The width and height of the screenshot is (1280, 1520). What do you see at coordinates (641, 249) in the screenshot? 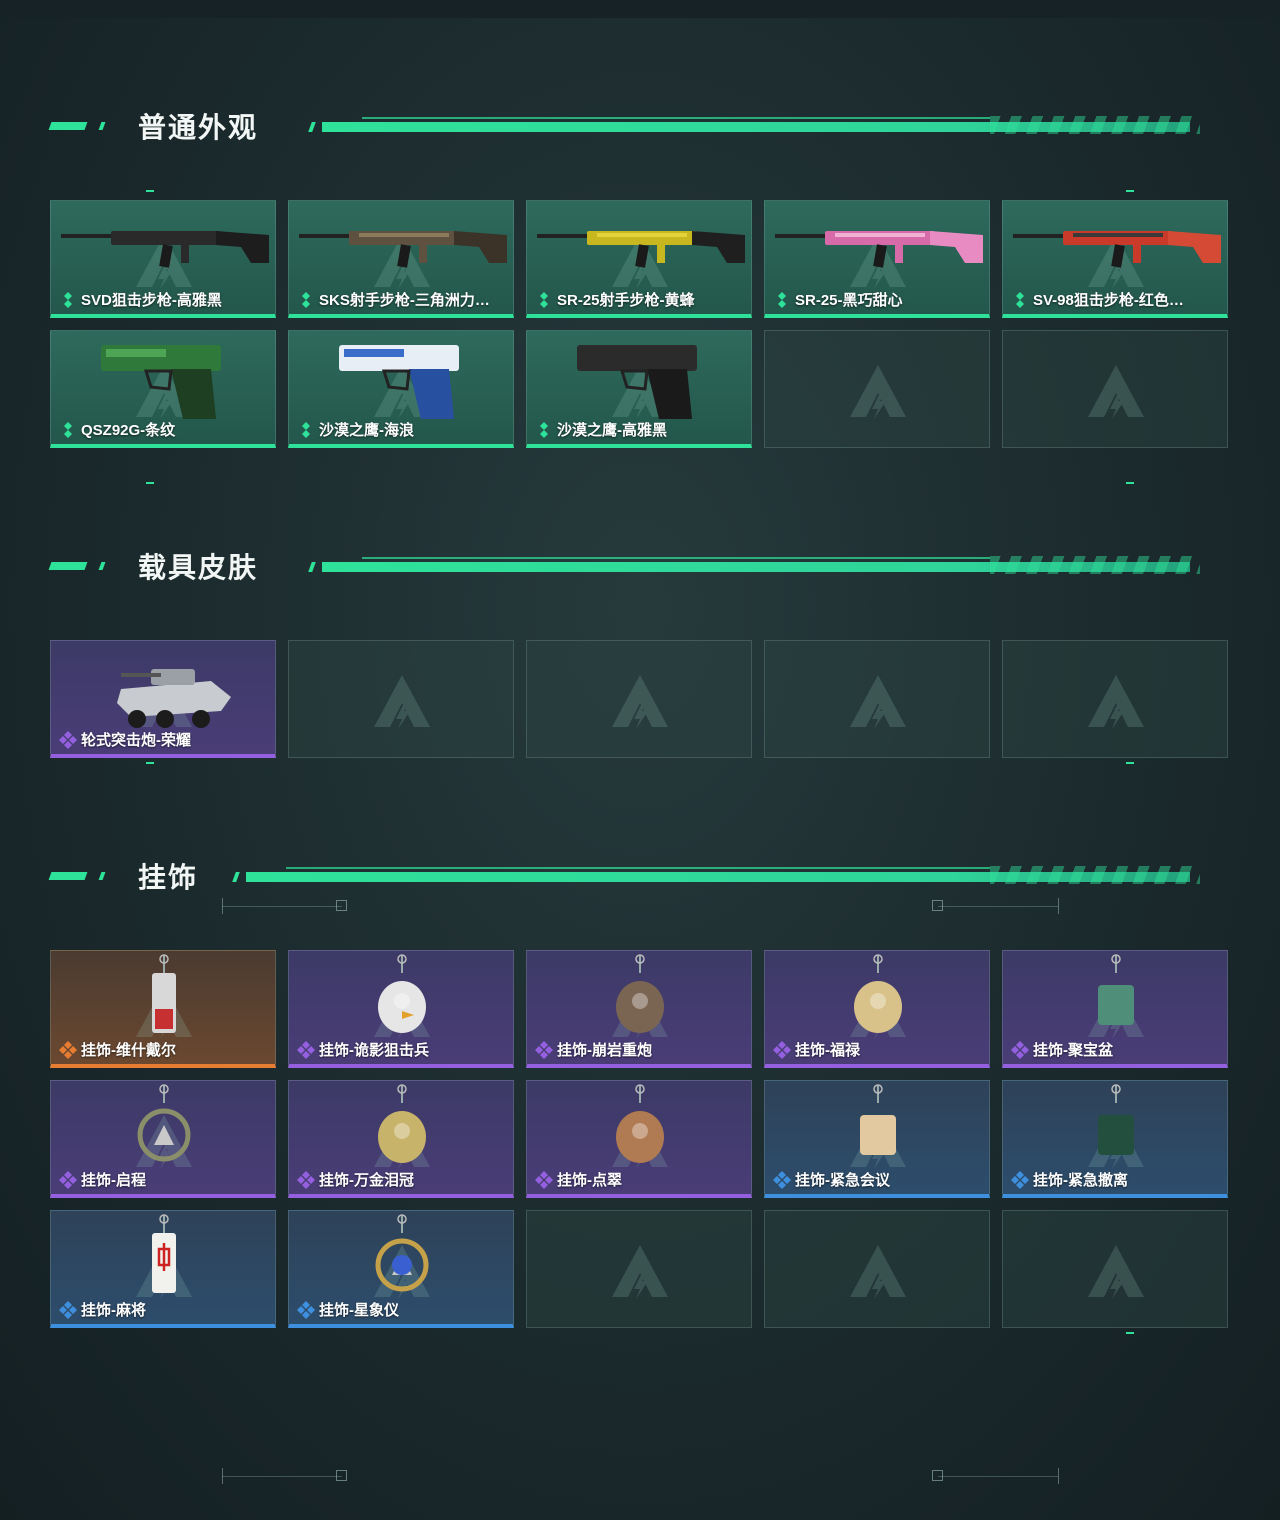
I see `rifle-yellow-black-icon` at bounding box center [641, 249].